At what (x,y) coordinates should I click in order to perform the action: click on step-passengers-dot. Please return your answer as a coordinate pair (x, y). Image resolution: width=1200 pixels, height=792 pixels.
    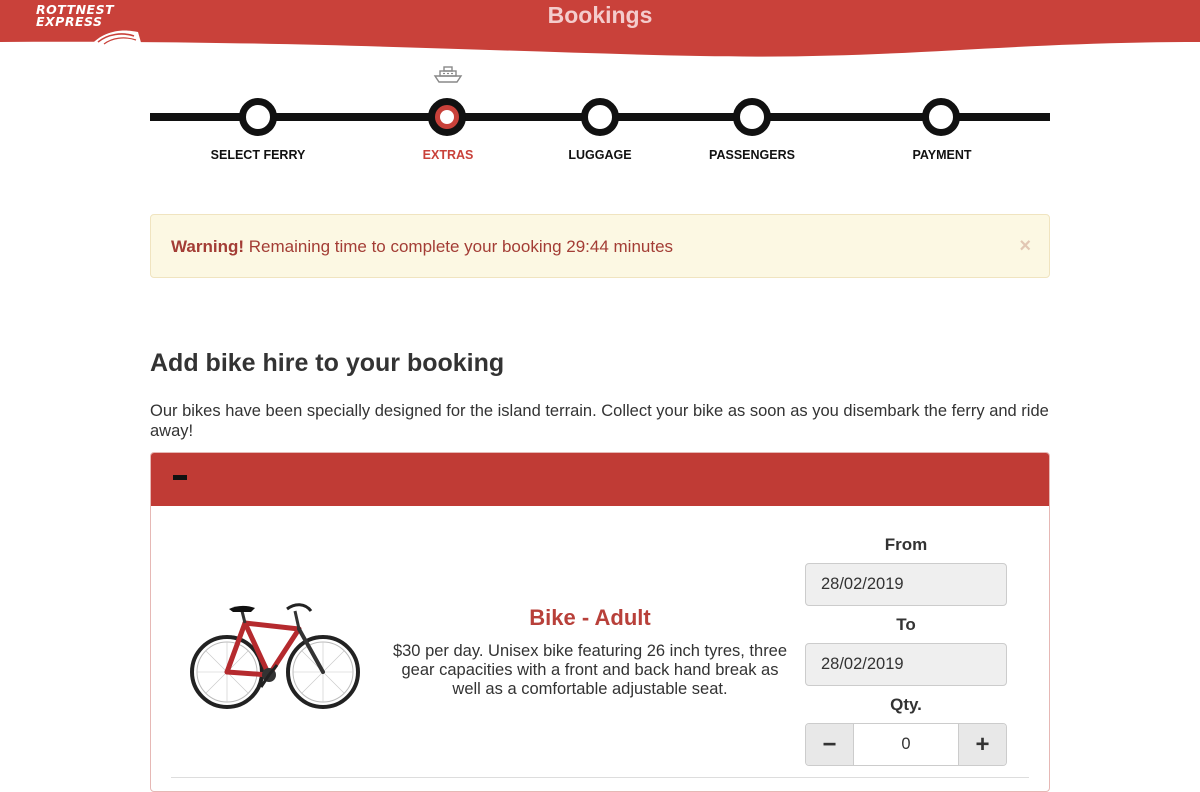
    Looking at the image, I should click on (752, 117).